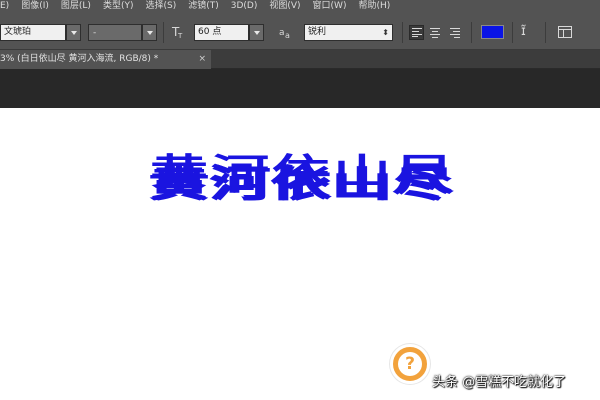 The width and height of the screenshot is (600, 400). I want to click on font-style-field: -, so click(115, 32).